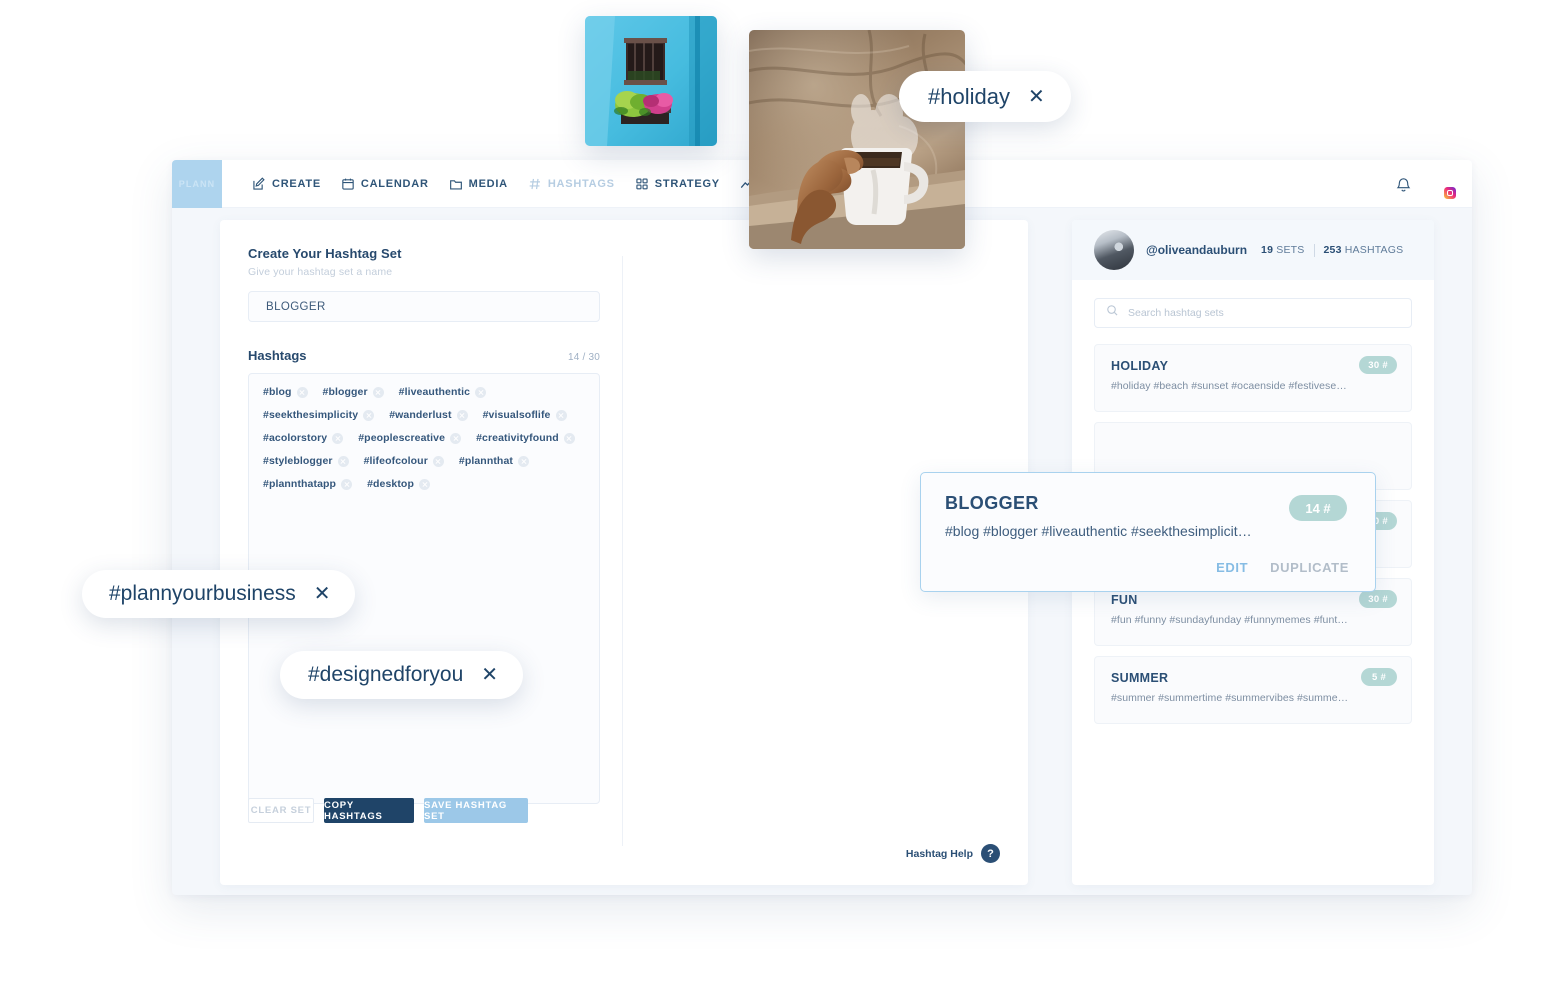 This screenshot has width=1558, height=990. I want to click on hashtag-chip-label: #blogger, so click(345, 392).